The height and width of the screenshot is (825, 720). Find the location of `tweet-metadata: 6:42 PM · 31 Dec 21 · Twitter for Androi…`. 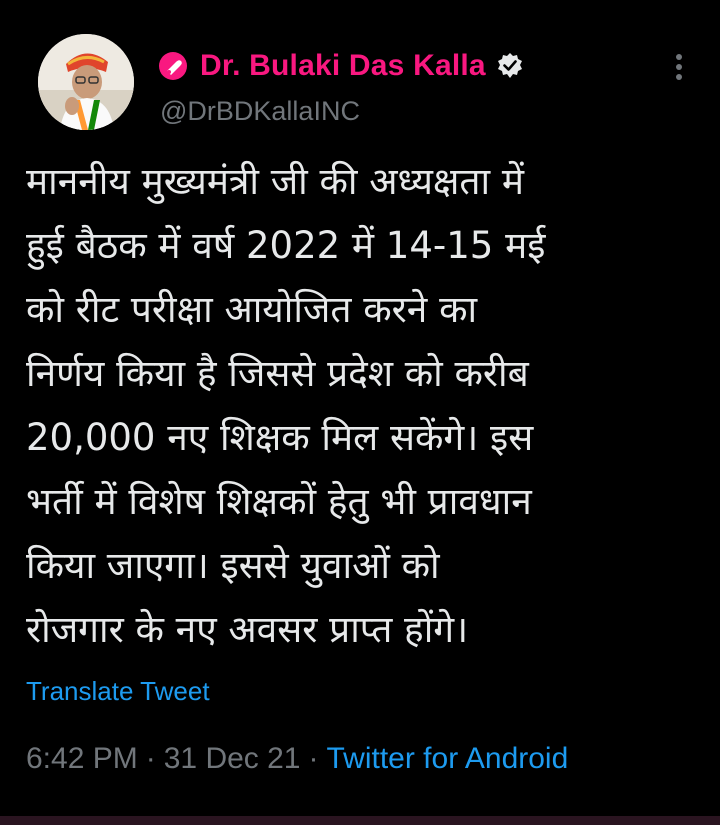

tweet-metadata: 6:42 PM · 31 Dec 21 · Twitter for Androi… is located at coordinates (297, 759).